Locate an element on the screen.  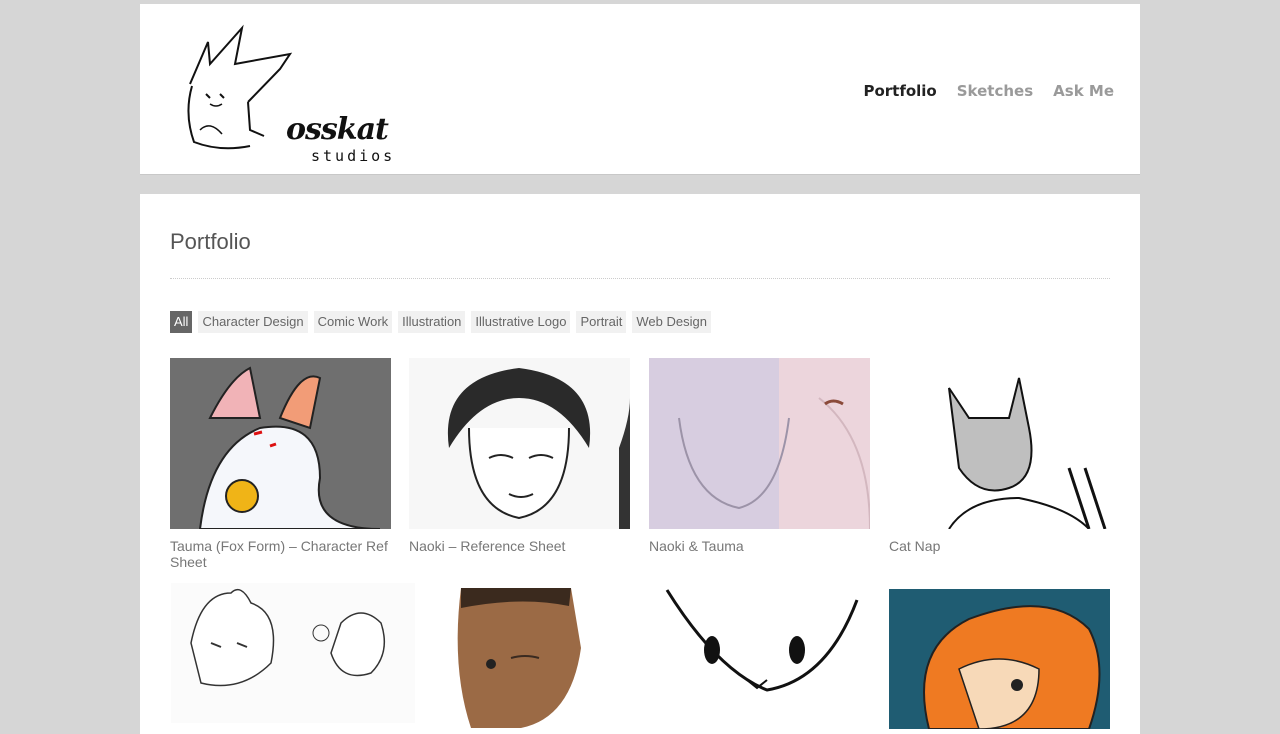
filter-comic-work: Comic Work is located at coordinates (353, 322).